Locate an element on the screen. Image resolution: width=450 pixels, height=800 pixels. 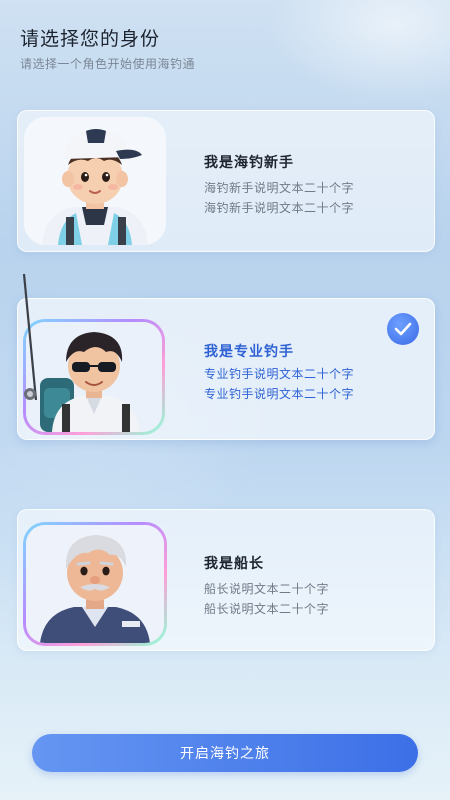
page-subtitle: 请选择一个角色开始使用海钓通 is located at coordinates (108, 64).